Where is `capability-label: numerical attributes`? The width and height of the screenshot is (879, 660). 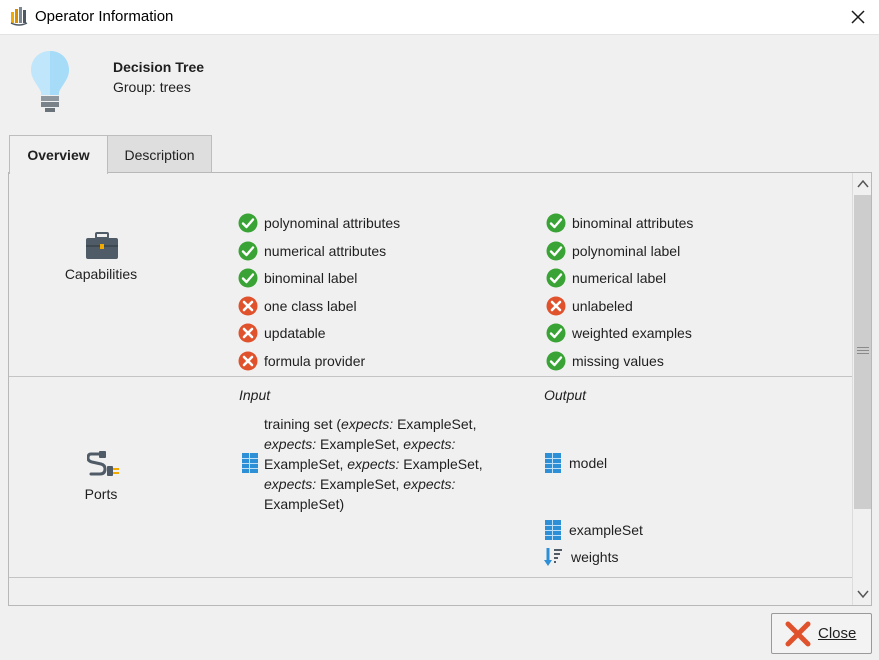 capability-label: numerical attributes is located at coordinates (325, 250).